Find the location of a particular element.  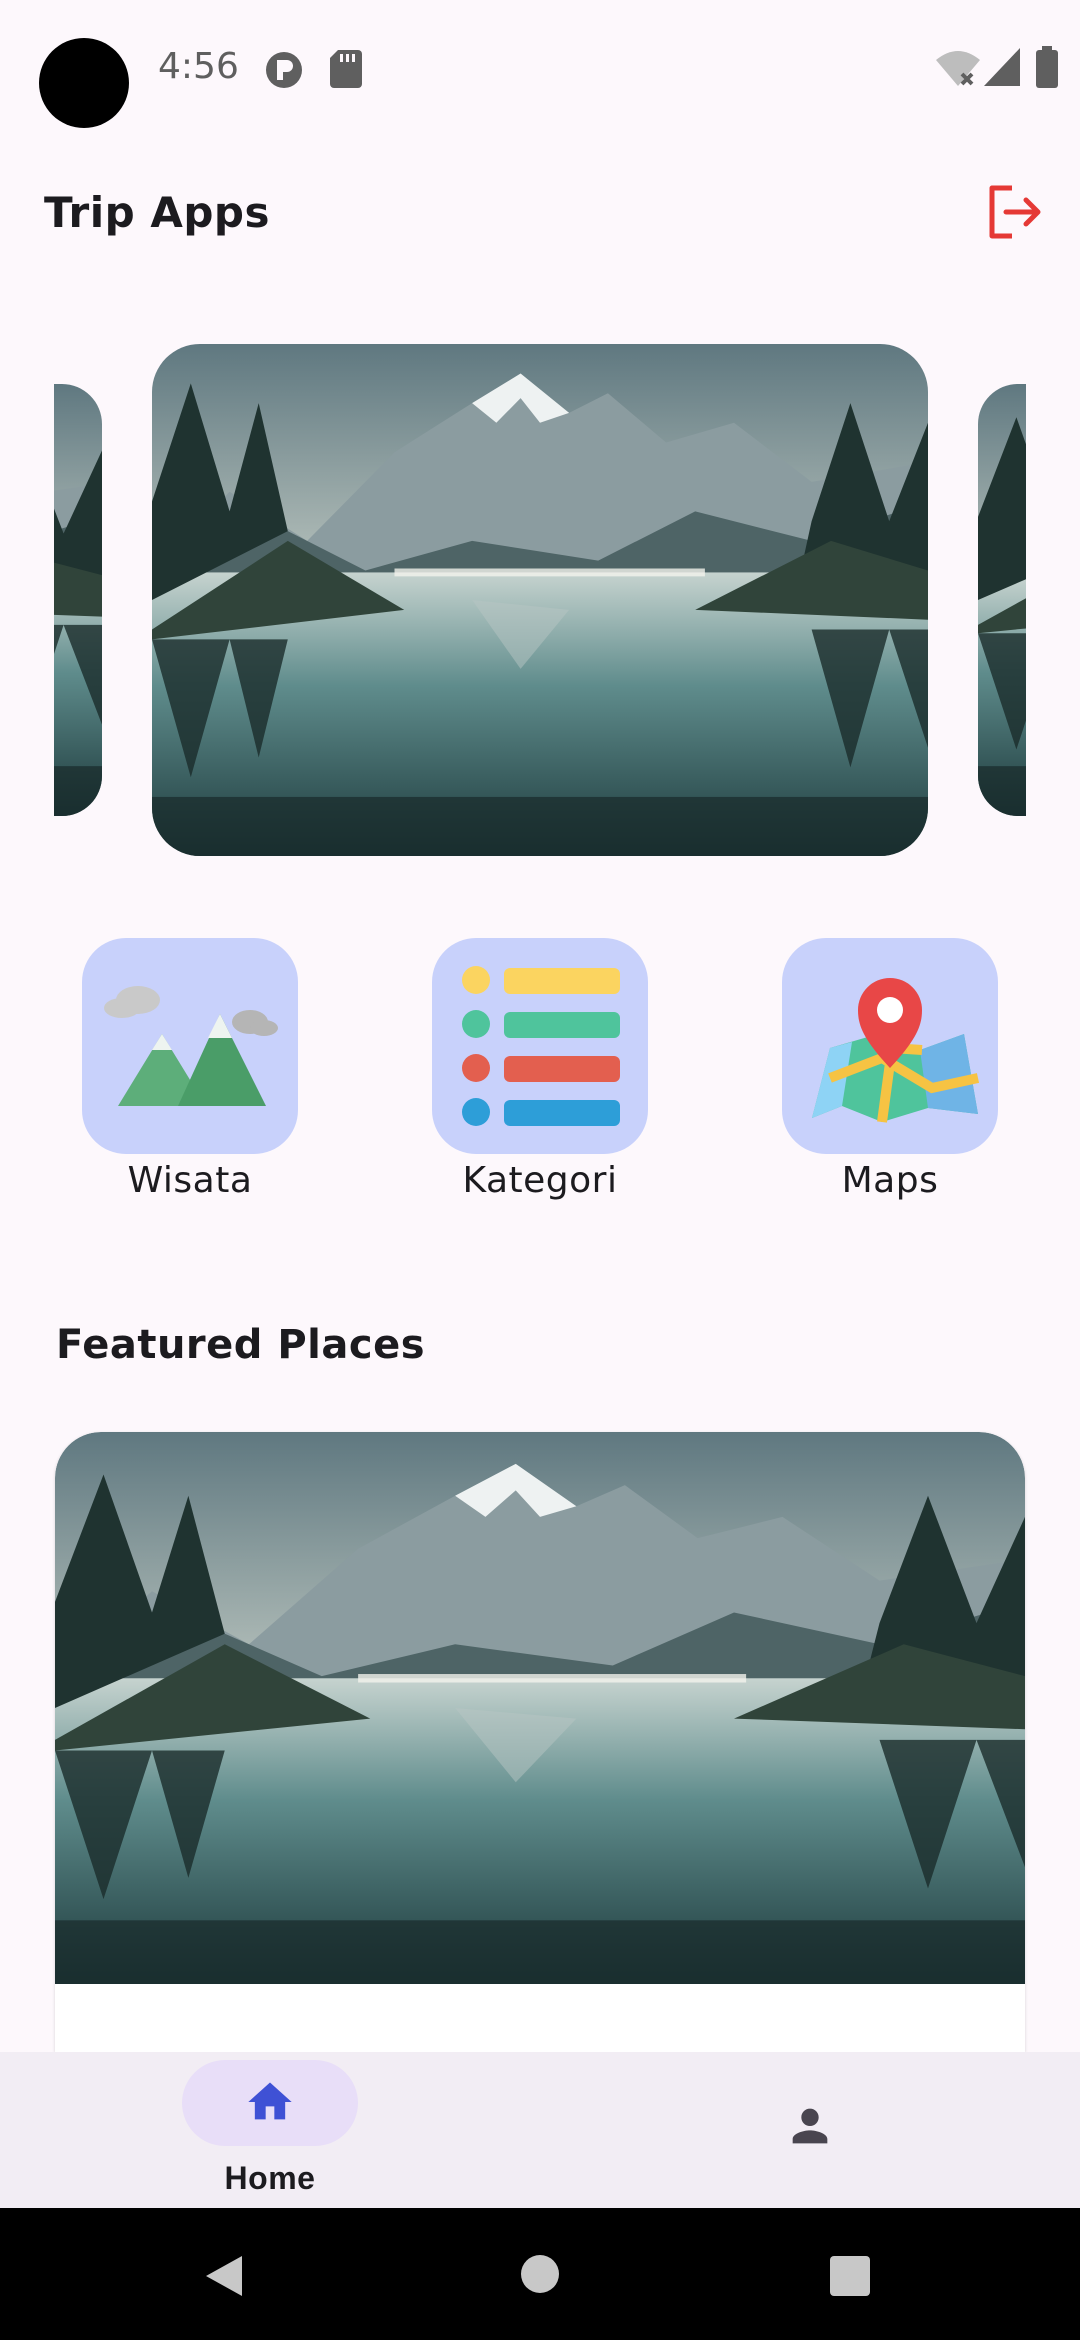

home-circle-icon is located at coordinates (540, 2274).